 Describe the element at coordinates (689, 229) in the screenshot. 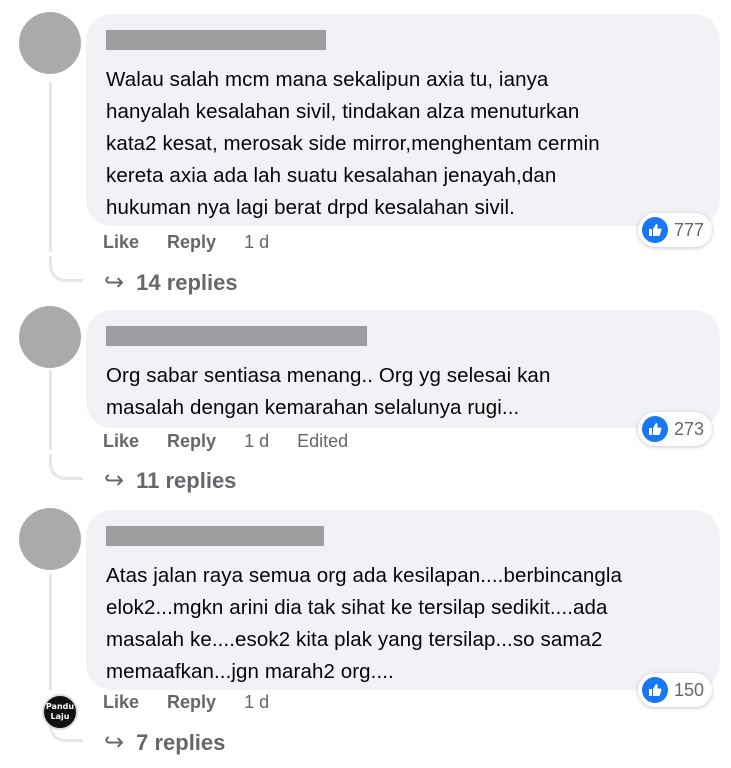

I see `reaction-count: 777` at that location.